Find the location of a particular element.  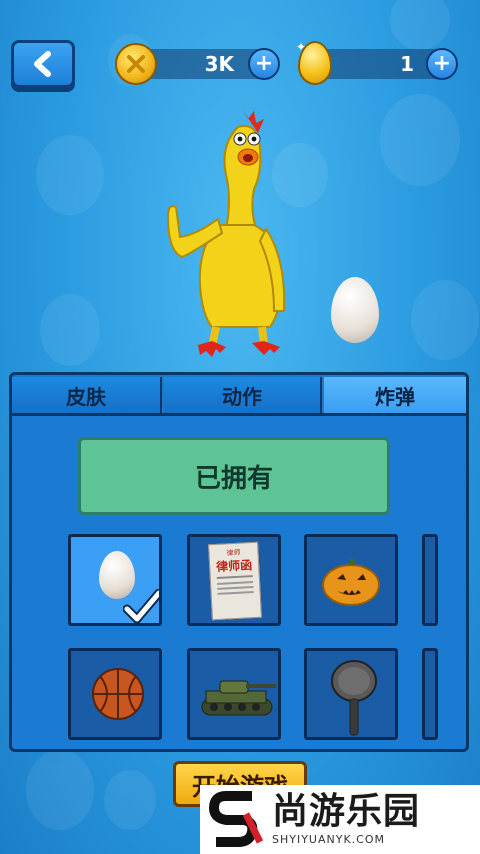

tab-divider is located at coordinates (239, 414).